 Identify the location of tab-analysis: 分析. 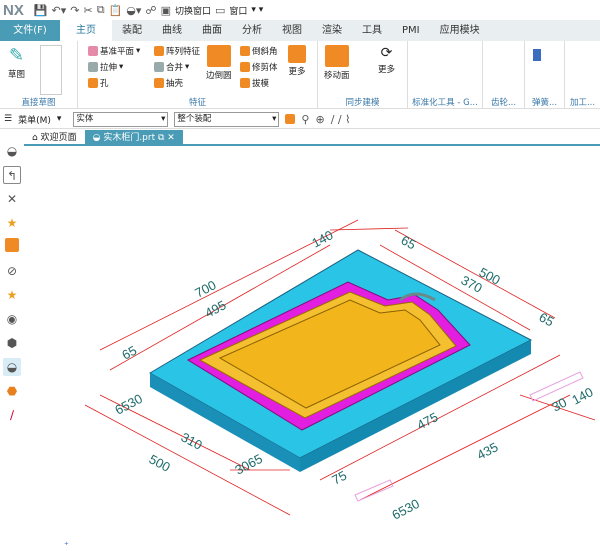
(252, 30).